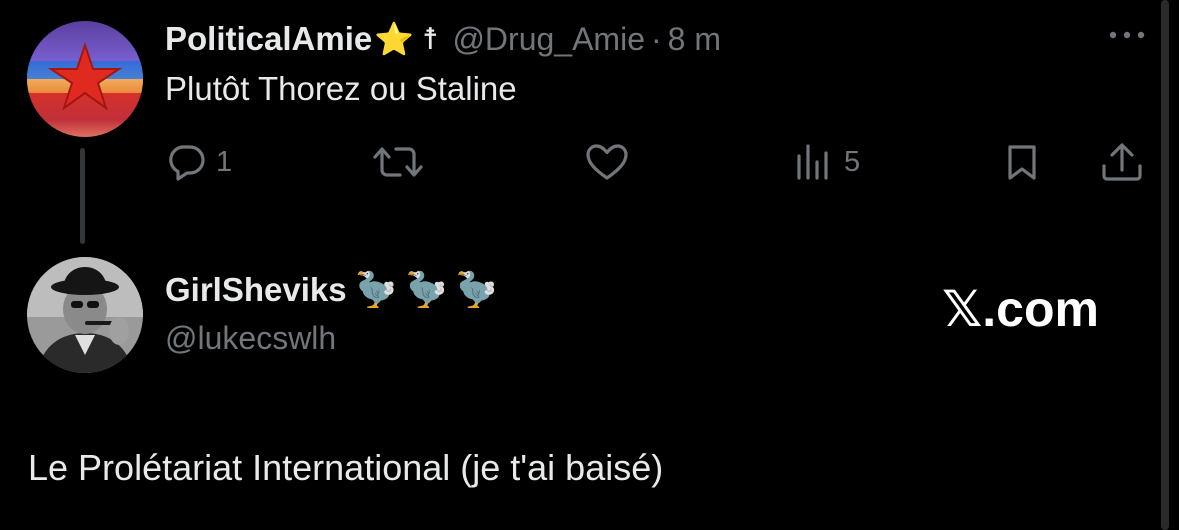 The width and height of the screenshot is (1179, 530). I want to click on like-button, so click(612, 162).